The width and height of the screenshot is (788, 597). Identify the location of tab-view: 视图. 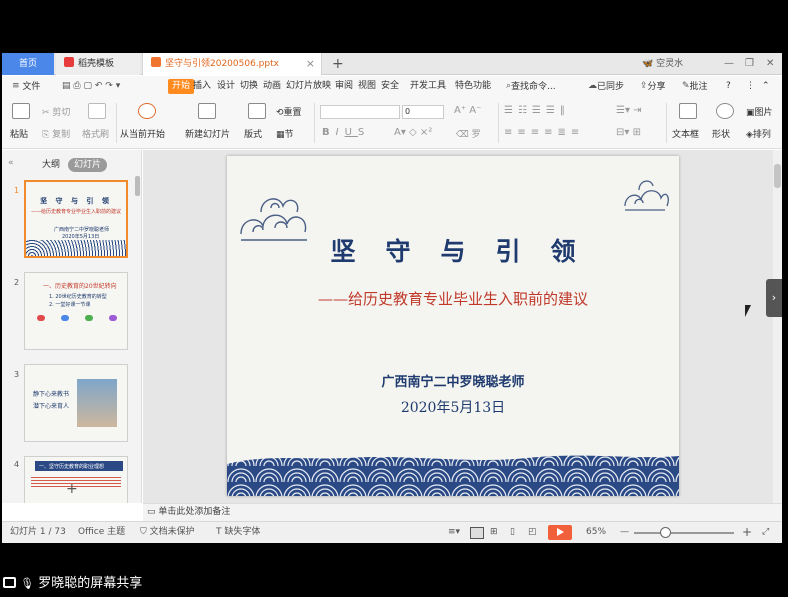
(367, 86).